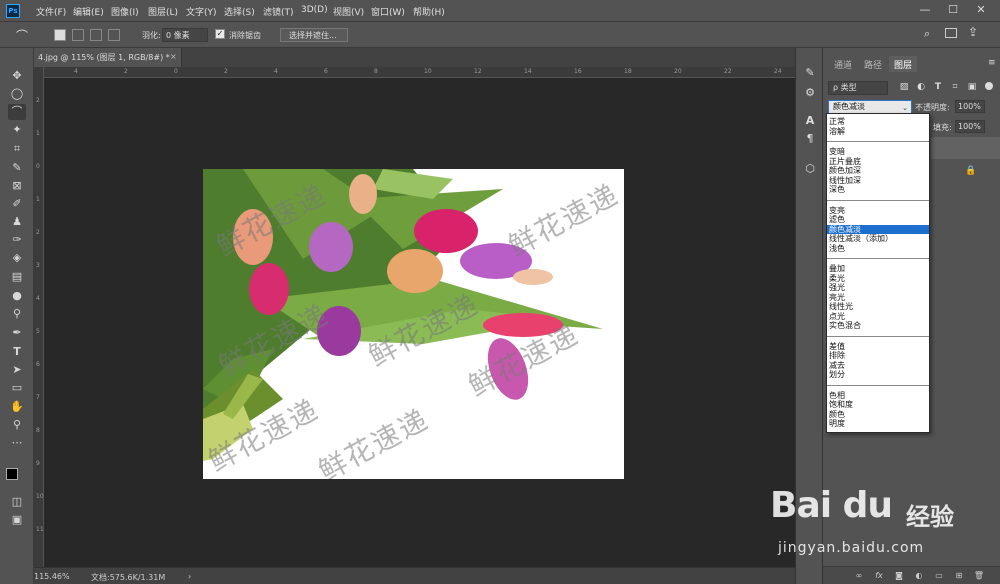 This screenshot has width=1000, height=584. Describe the element at coordinates (965, 148) in the screenshot. I see `layer-row` at that location.